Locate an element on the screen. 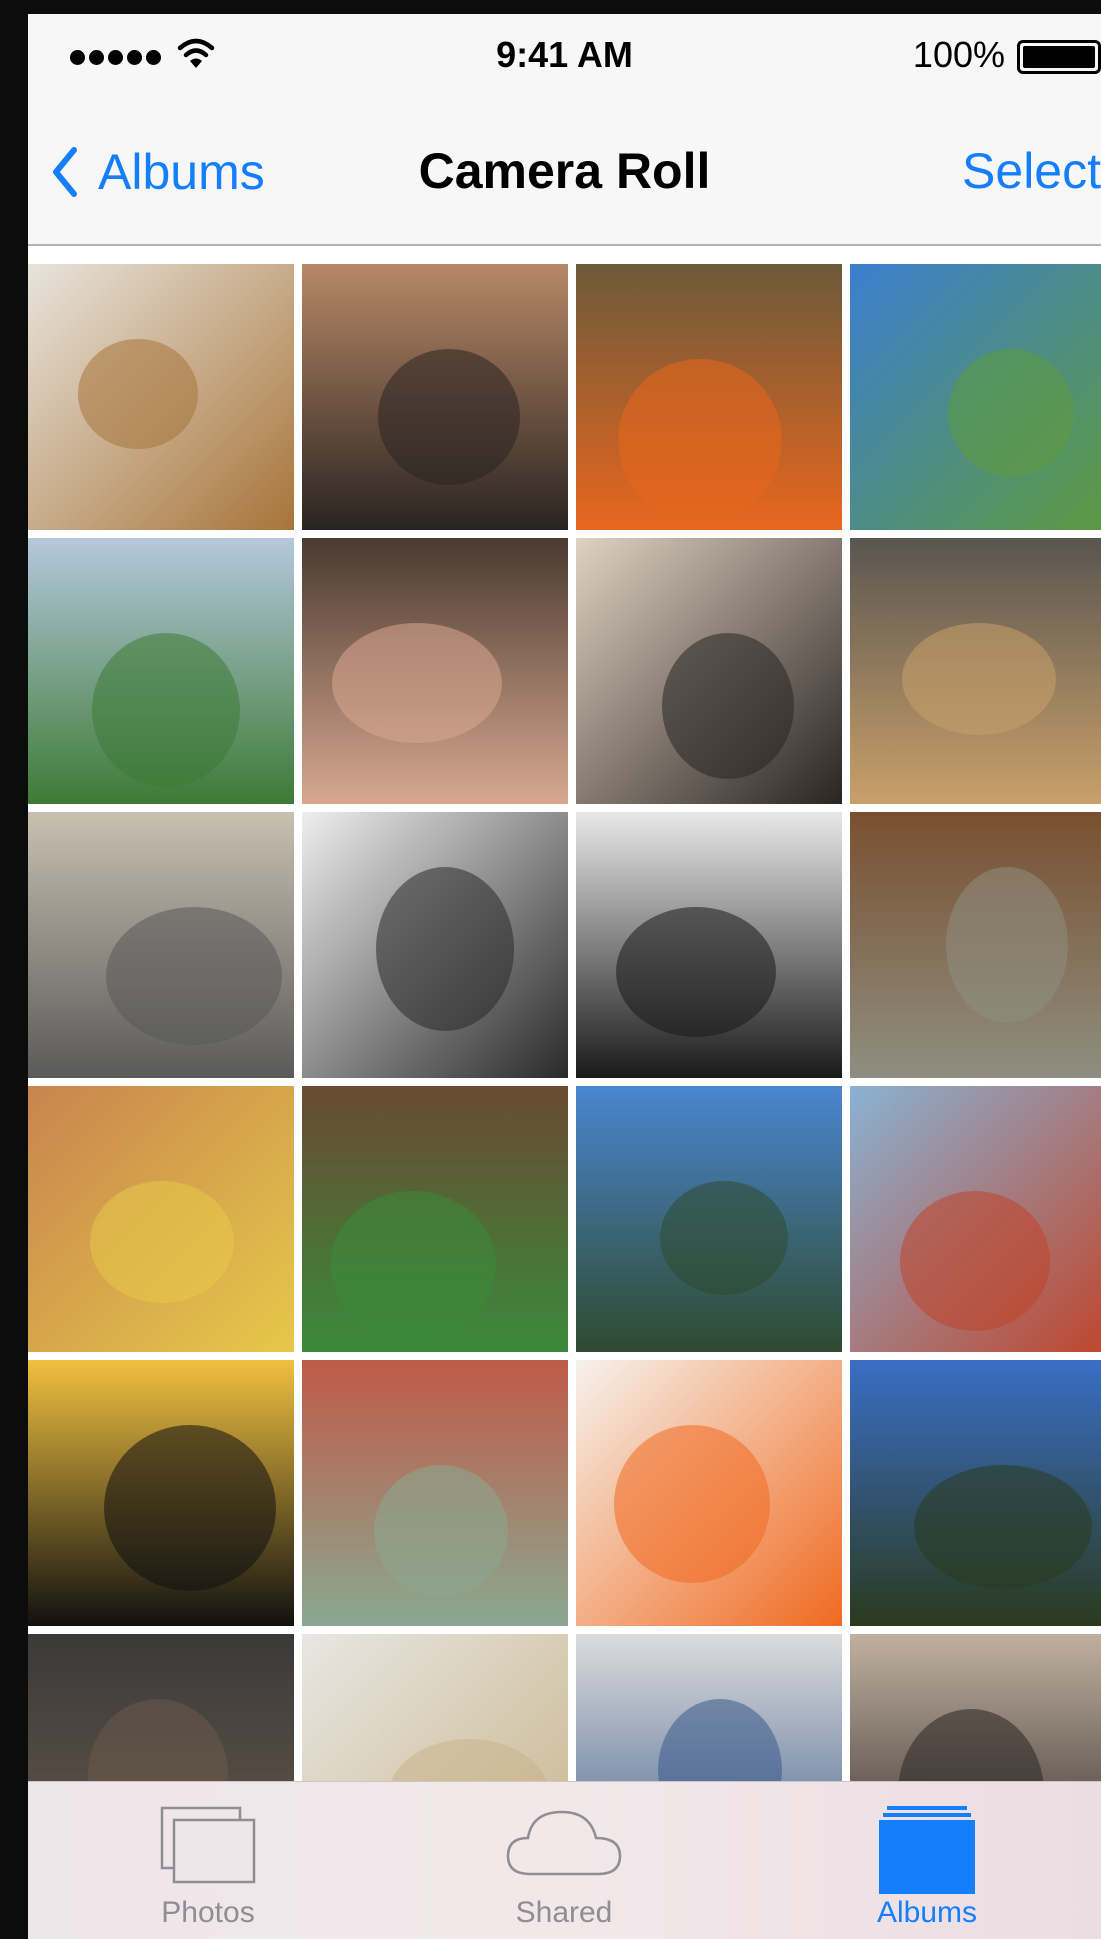  device-bezel-top is located at coordinates (550, 7).